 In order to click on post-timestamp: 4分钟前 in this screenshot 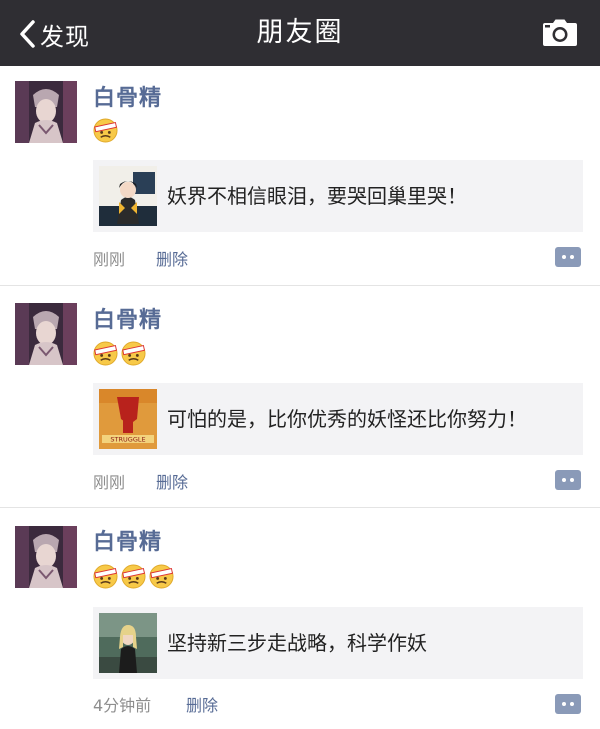, I will do `click(122, 705)`.